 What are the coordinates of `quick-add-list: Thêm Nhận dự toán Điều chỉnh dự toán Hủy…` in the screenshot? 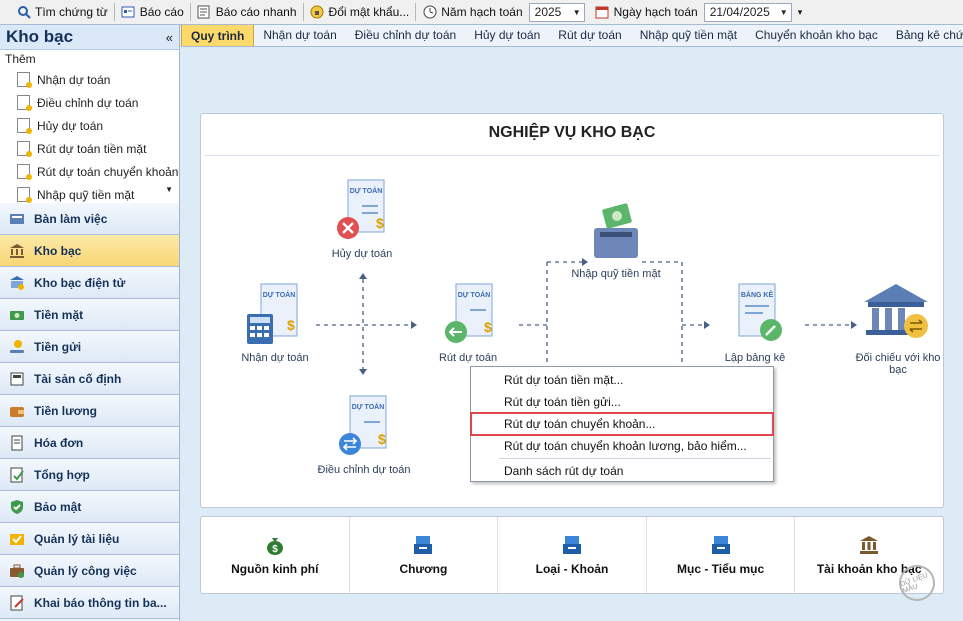 It's located at (89, 134).